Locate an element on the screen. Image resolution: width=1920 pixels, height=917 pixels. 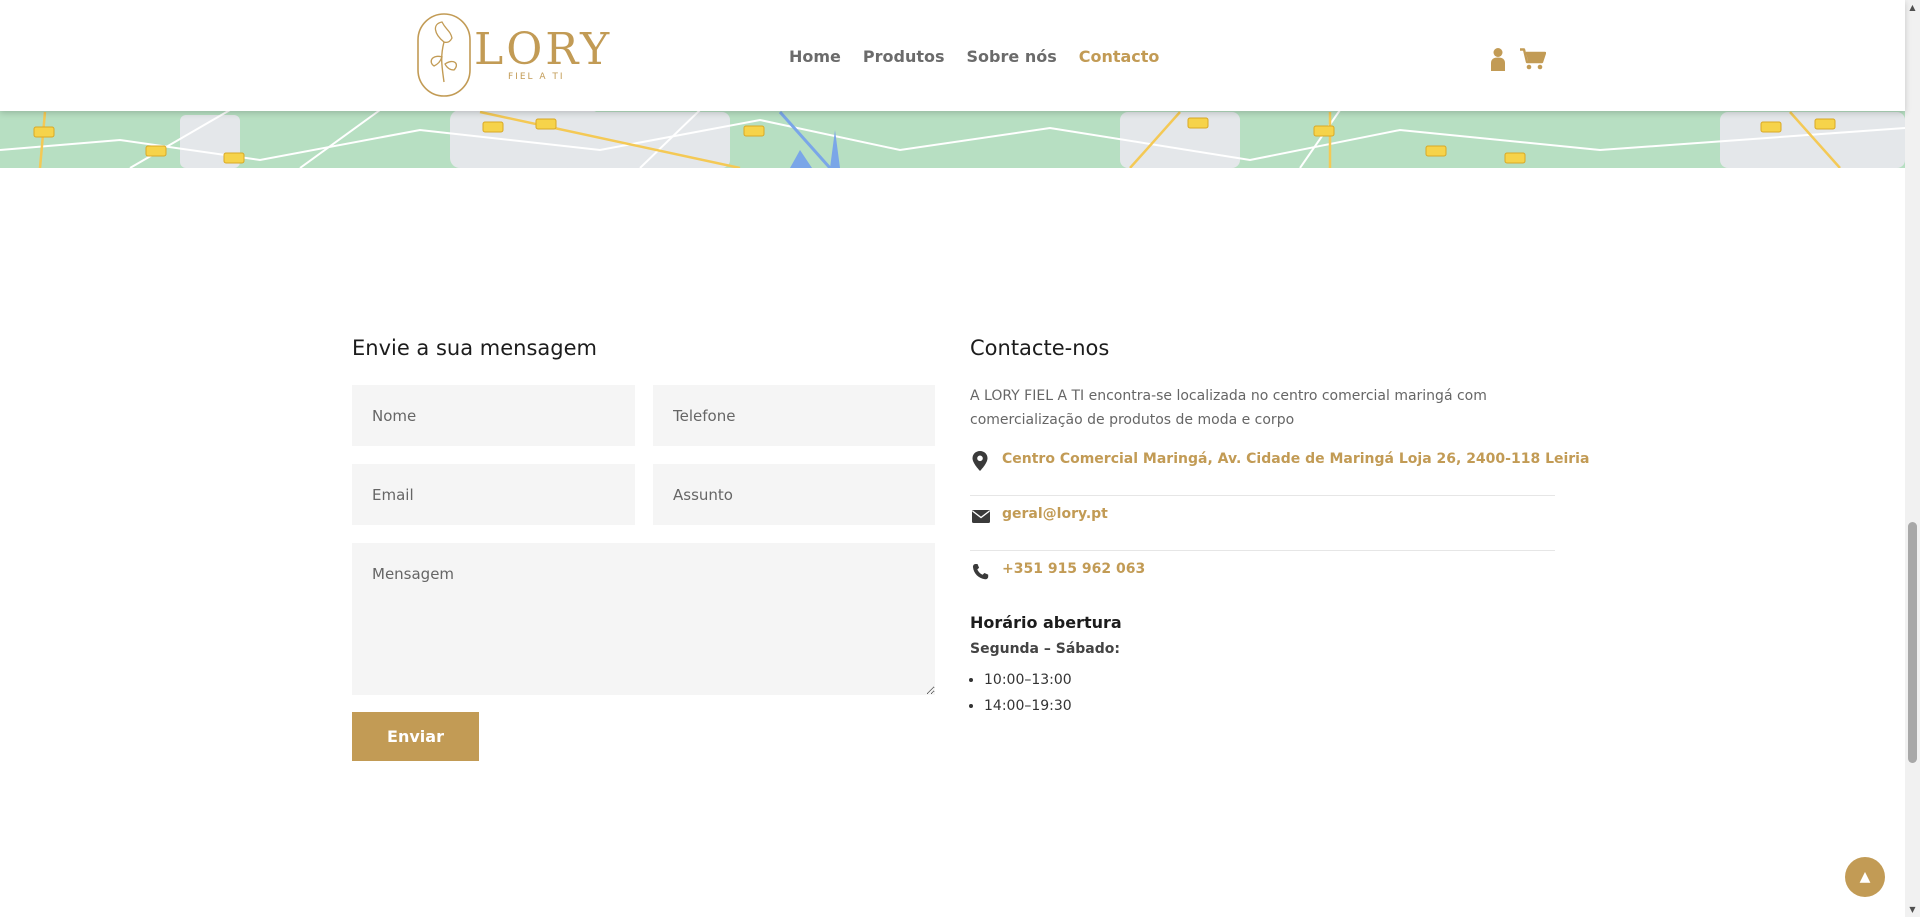
phone-row: +351 915 962 063 is located at coordinates (1262, 578).